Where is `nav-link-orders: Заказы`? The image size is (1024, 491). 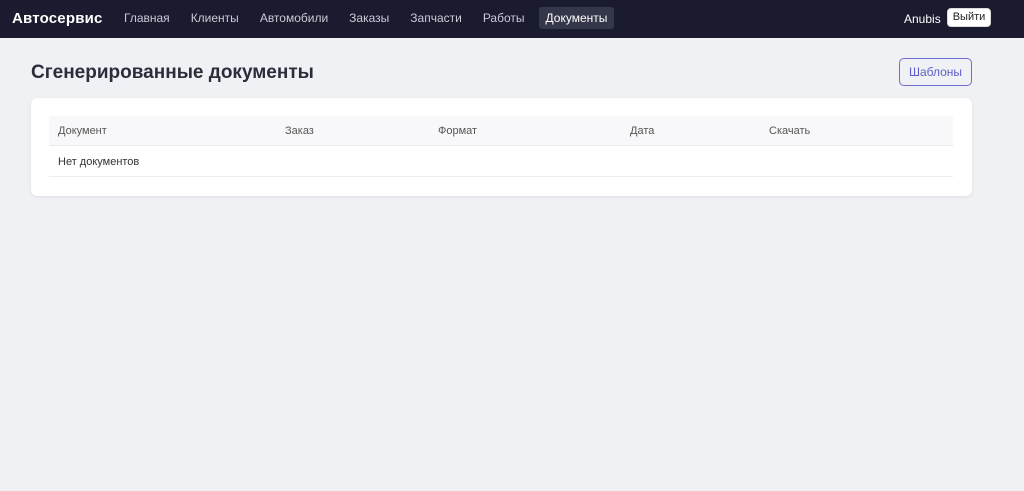
nav-link-orders: Заказы is located at coordinates (369, 18).